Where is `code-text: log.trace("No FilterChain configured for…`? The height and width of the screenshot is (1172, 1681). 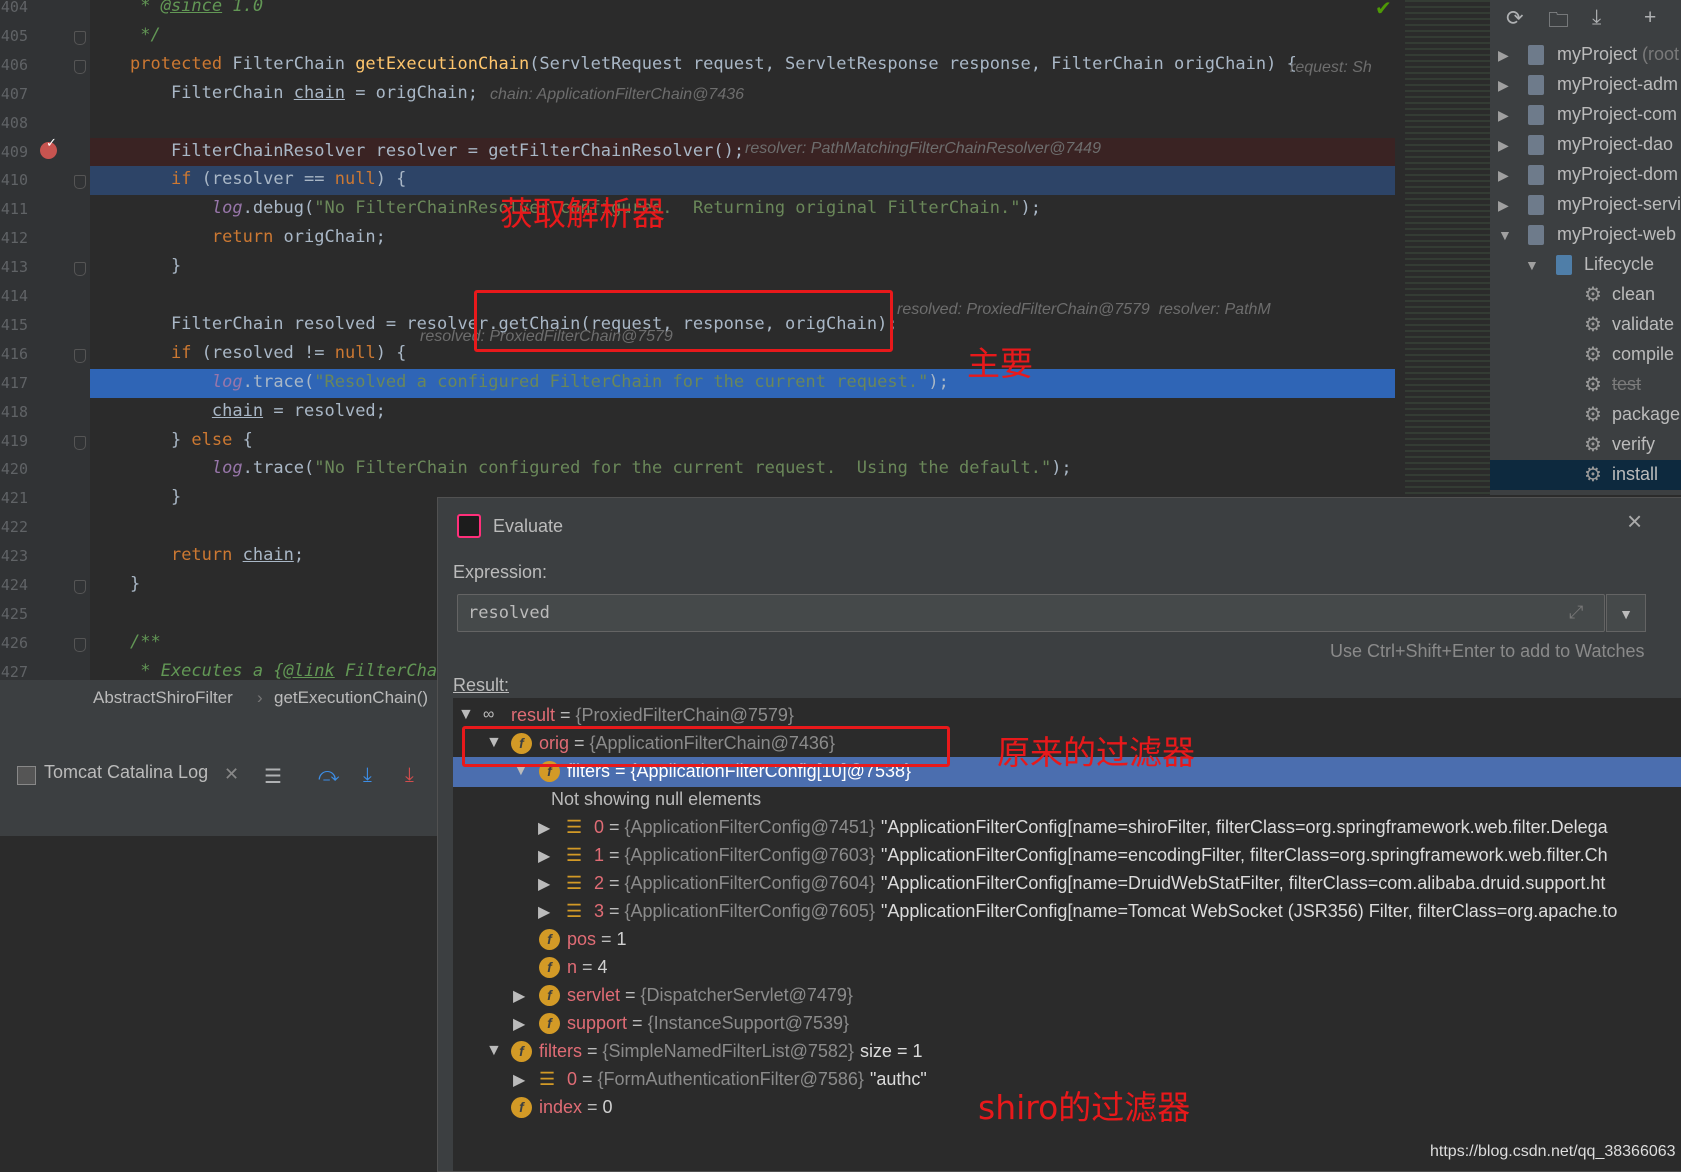 code-text: log.trace("No FilterChain configured for… is located at coordinates (601, 468).